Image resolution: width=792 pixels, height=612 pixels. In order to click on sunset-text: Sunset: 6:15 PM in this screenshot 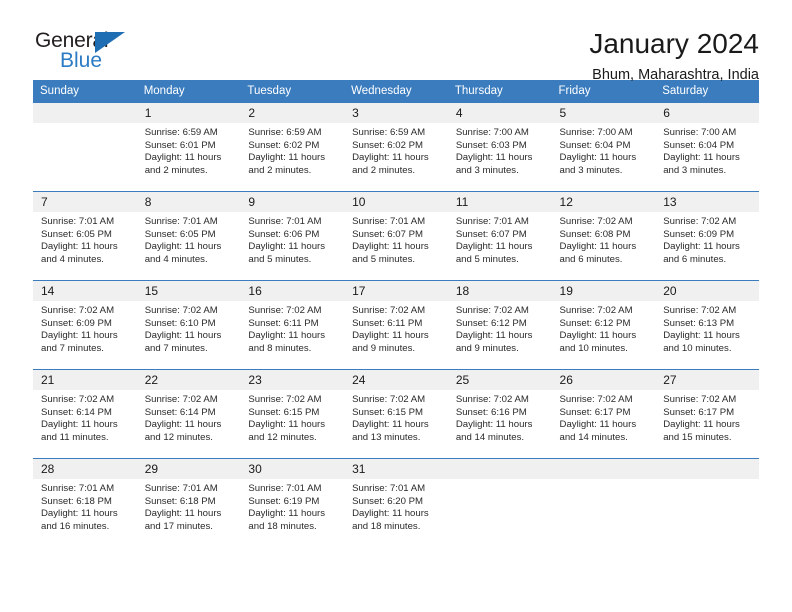, I will do `click(388, 412)`.